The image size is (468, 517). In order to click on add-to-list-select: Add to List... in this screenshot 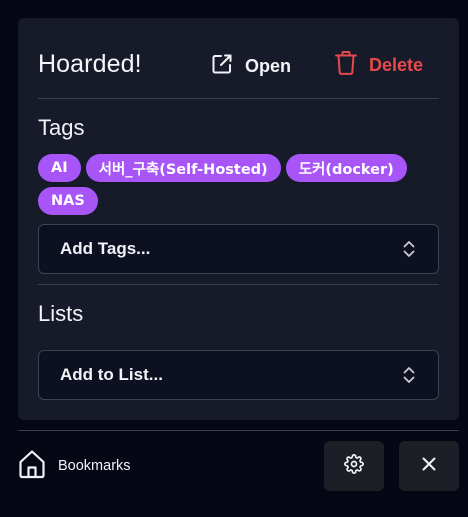, I will do `click(238, 375)`.